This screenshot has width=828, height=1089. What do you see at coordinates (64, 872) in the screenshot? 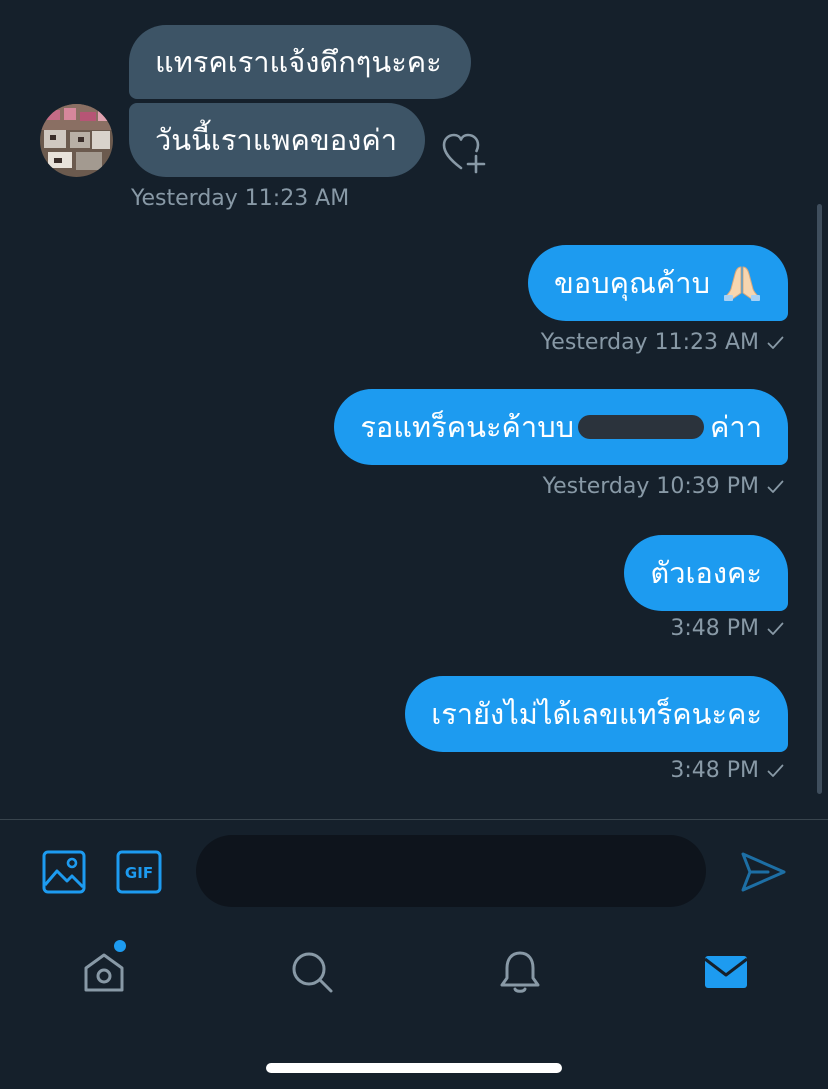
I see `image-icon` at bounding box center [64, 872].